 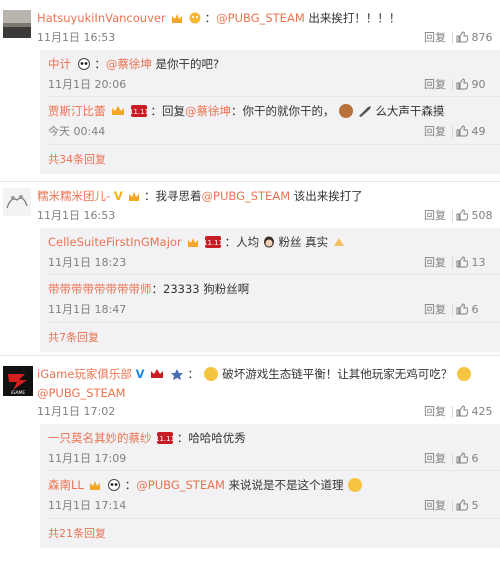 I want to click on timestamp: 11月1日 18:23, so click(x=87, y=262).